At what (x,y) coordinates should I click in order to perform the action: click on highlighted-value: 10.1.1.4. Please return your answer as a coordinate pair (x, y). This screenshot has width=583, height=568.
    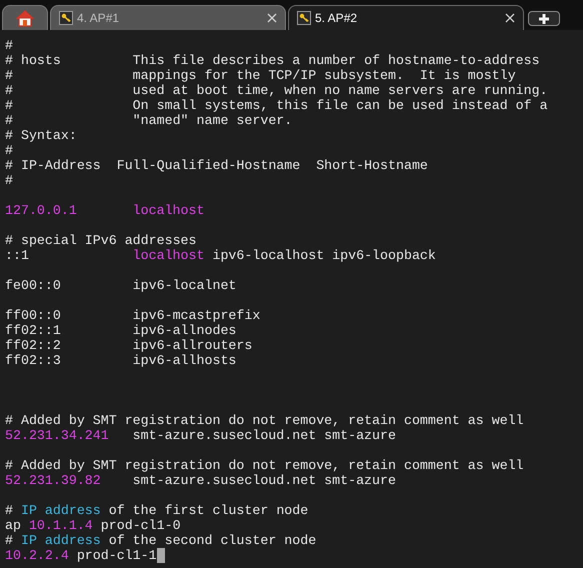
    Looking at the image, I should click on (60, 525).